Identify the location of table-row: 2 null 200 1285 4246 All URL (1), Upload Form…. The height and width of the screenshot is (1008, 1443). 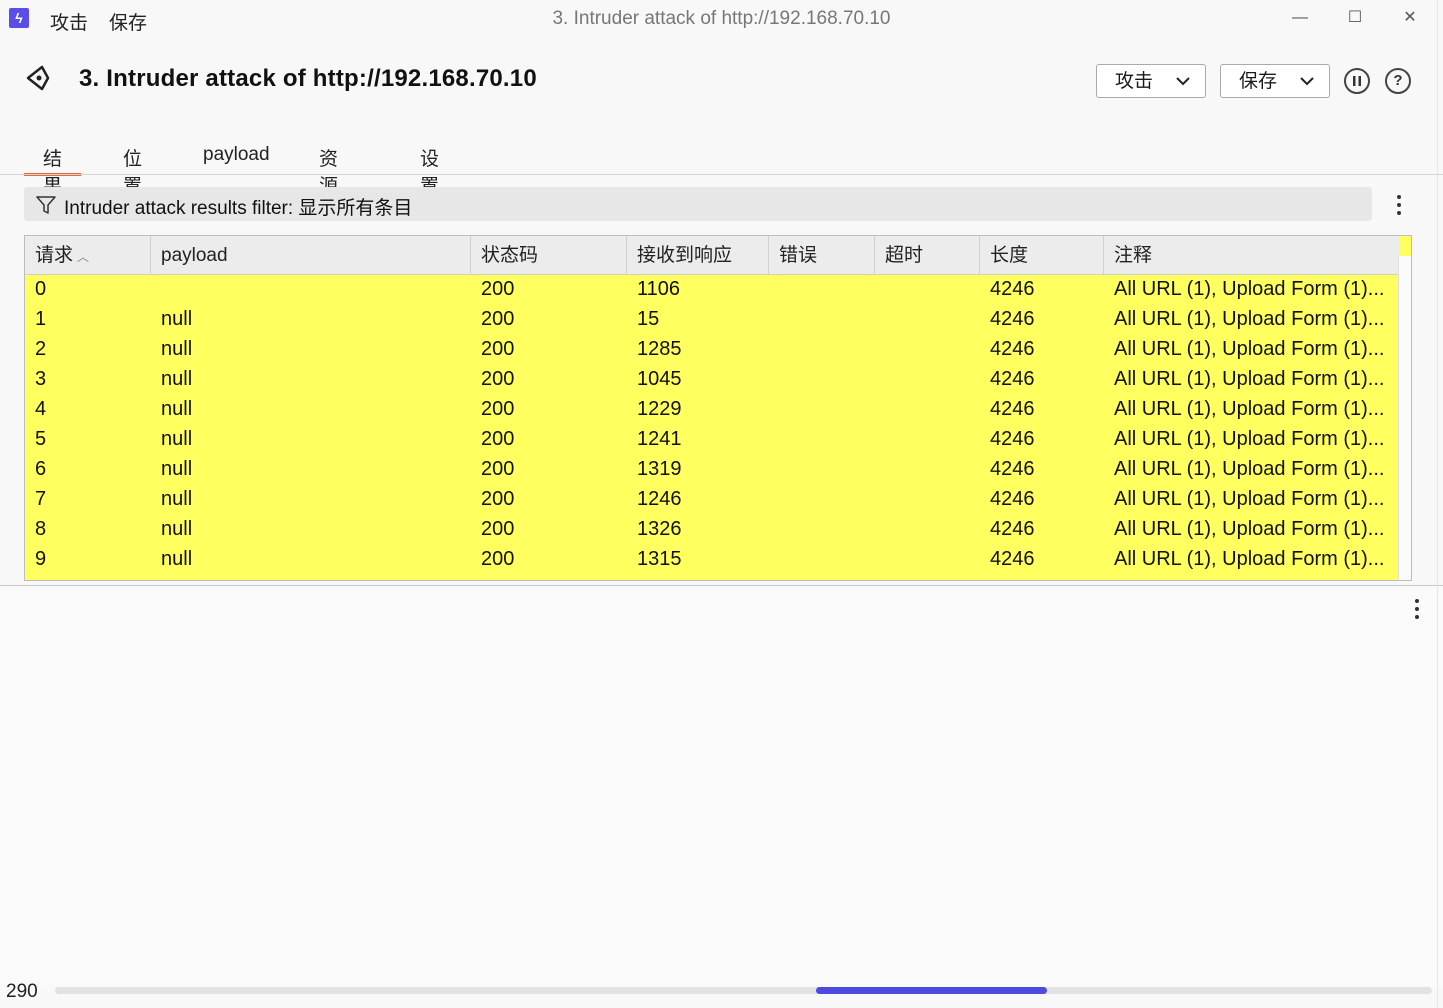
(712, 349).